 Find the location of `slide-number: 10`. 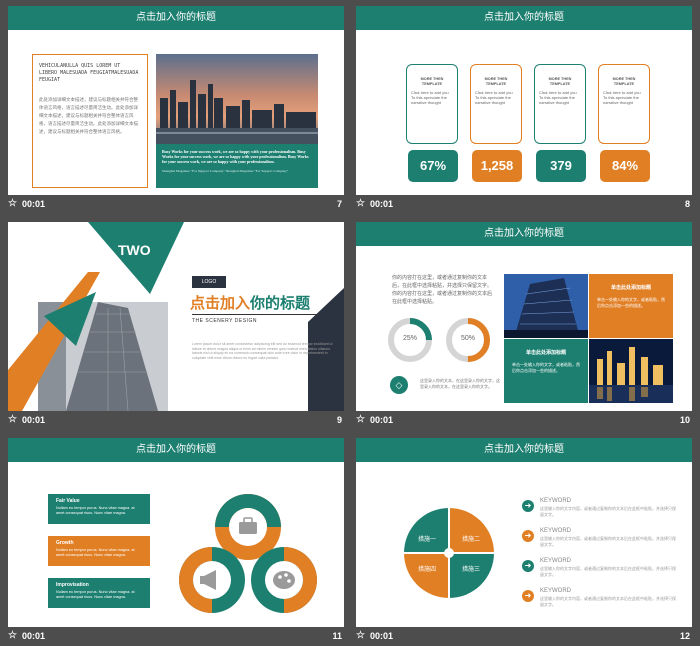

slide-number: 10 is located at coordinates (684, 420).